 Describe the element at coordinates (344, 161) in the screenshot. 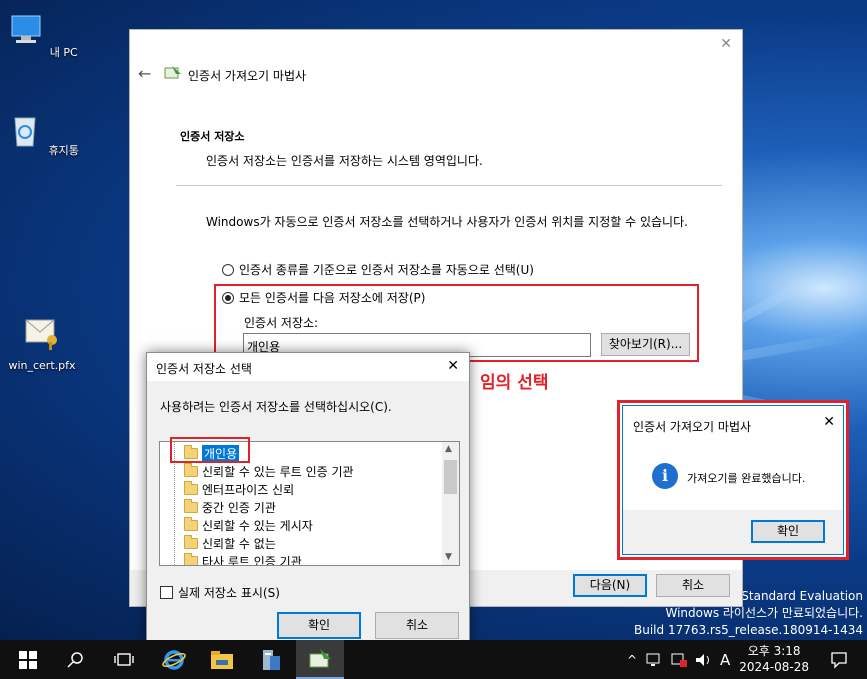

I see `section-description: 인증서 저장소는 인증서를 저장하는 시스템 영역입니다.` at that location.